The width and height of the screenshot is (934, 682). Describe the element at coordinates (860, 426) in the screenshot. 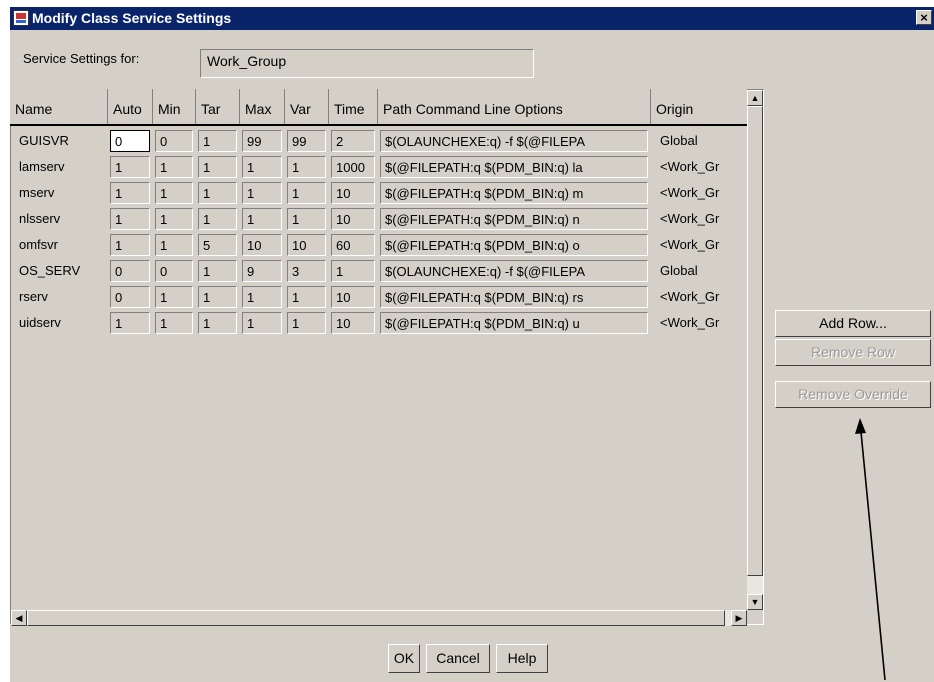

I see `arrow-head-icon` at that location.